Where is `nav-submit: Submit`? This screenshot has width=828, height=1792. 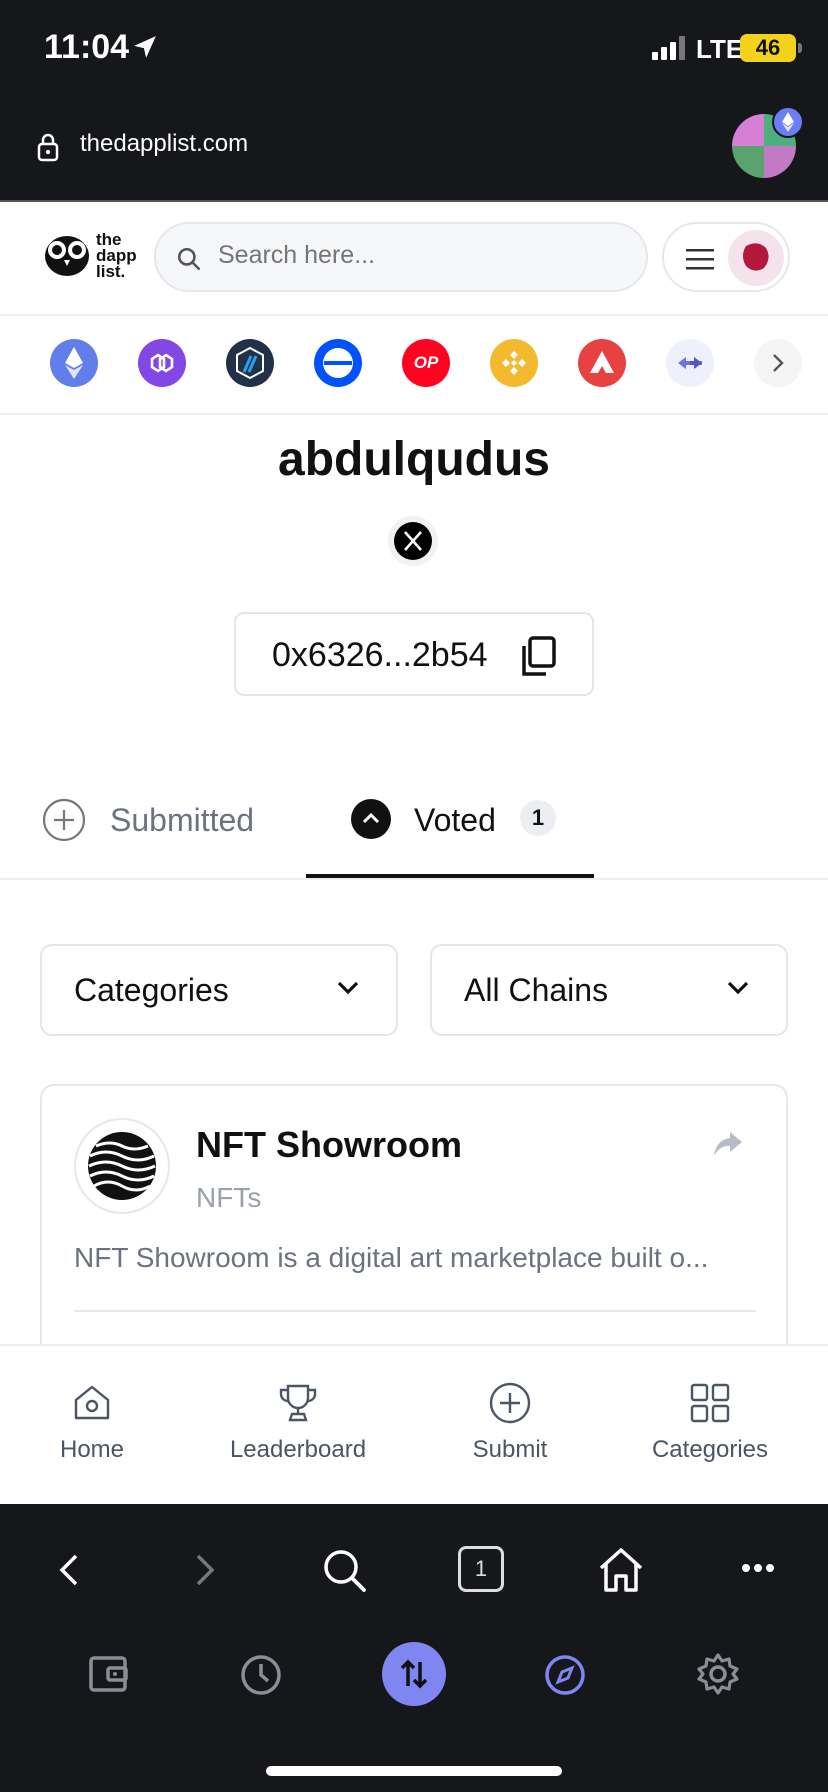
nav-submit: Submit is located at coordinates (510, 1423).